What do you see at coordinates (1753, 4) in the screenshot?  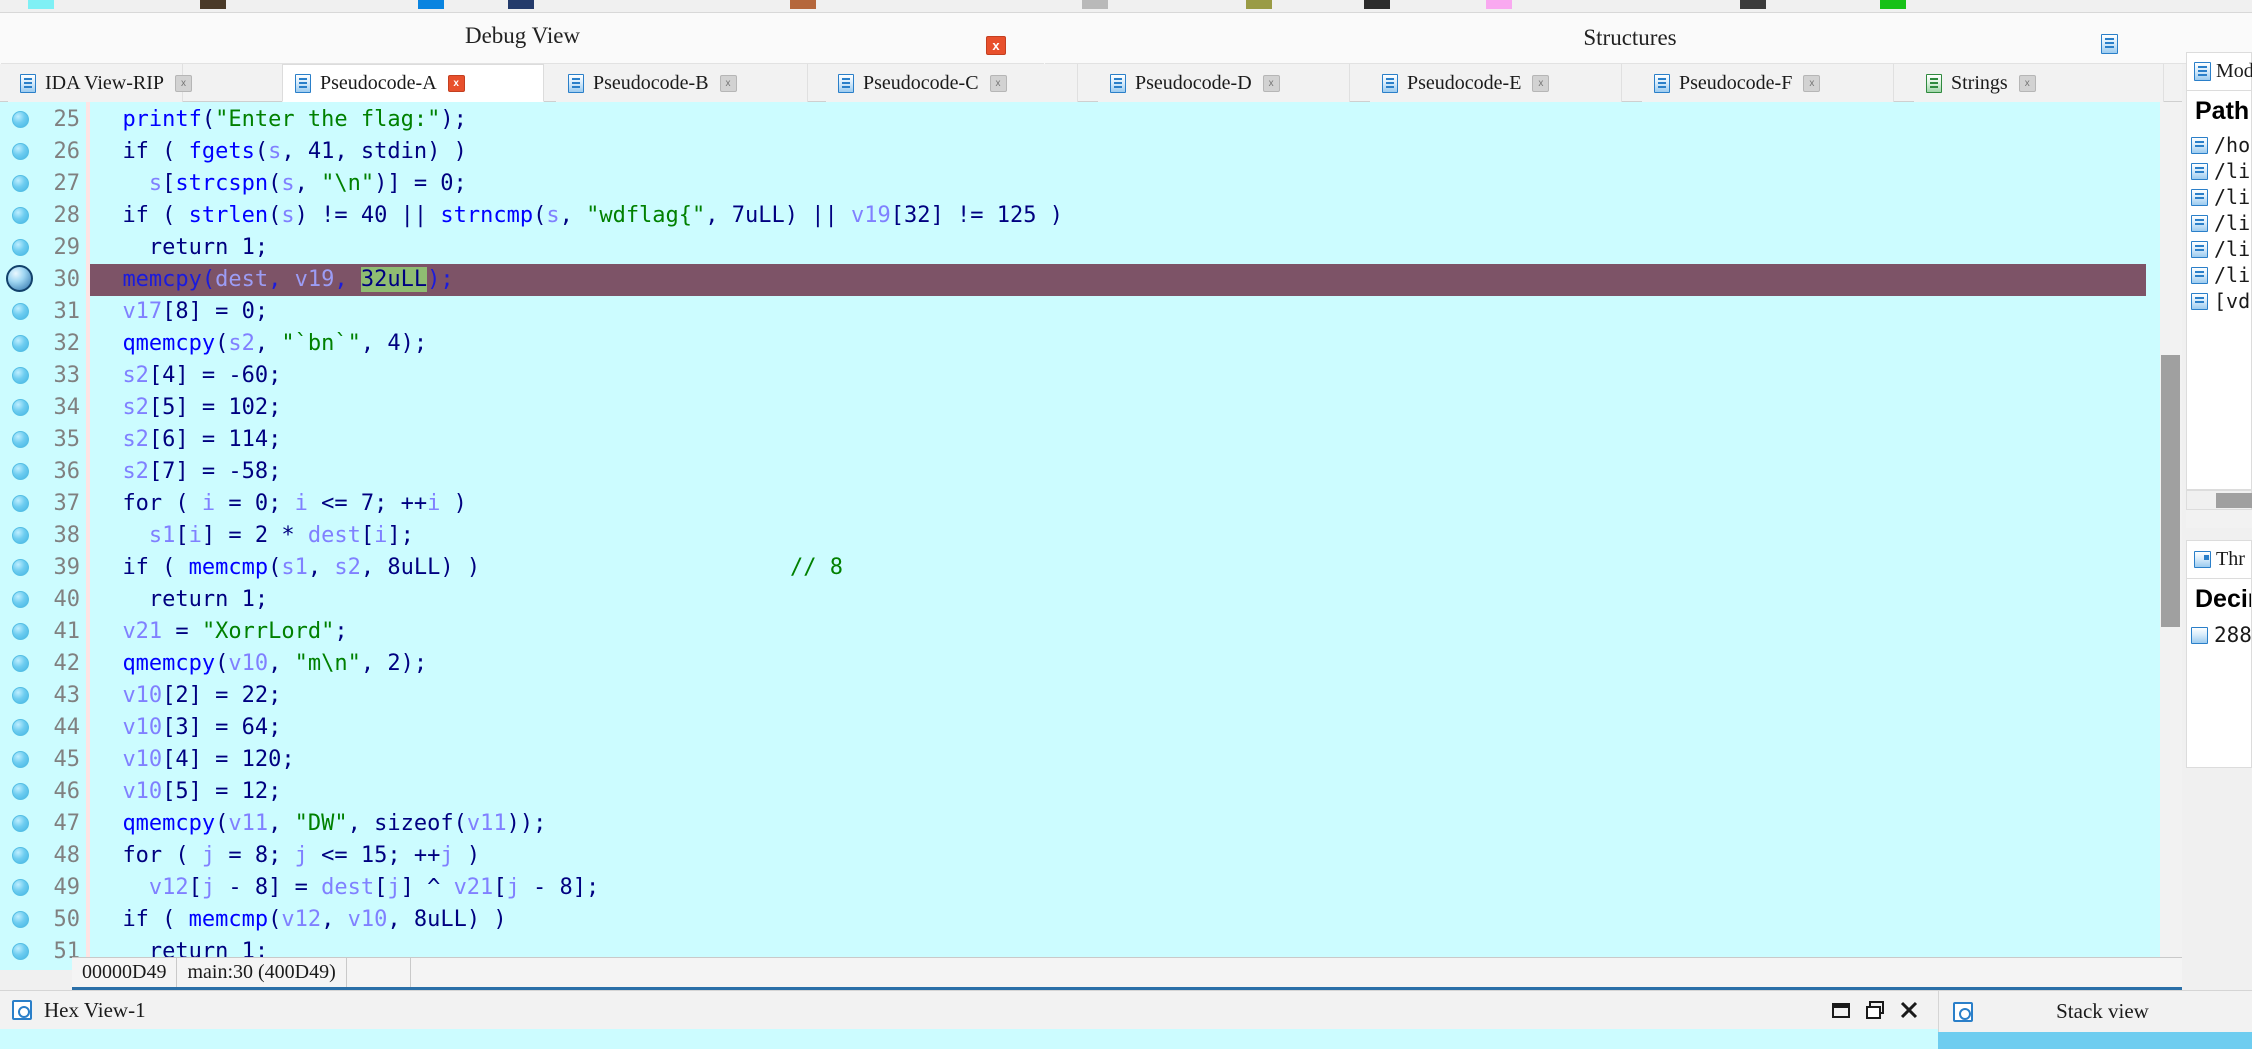 I see `toolbar-icon-dark2` at bounding box center [1753, 4].